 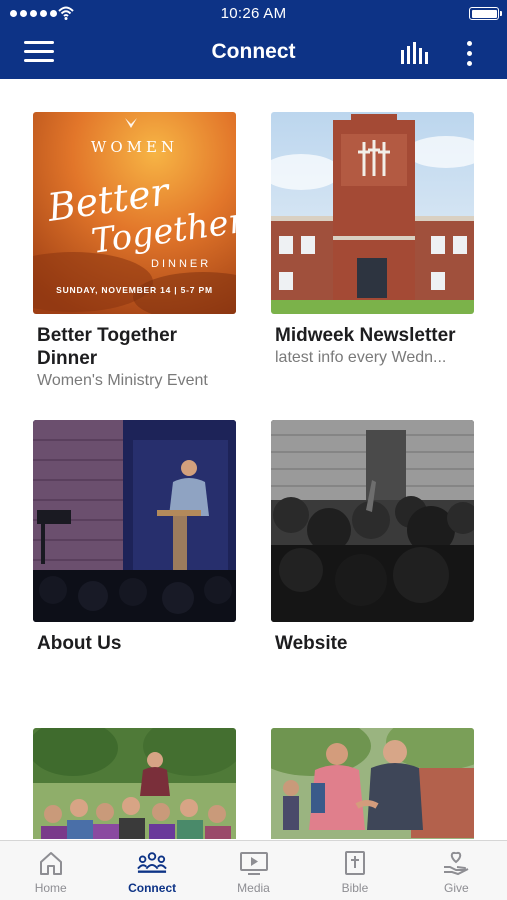 What do you see at coordinates (253, 39) in the screenshot?
I see `app-header: 10:26 AM Connect` at bounding box center [253, 39].